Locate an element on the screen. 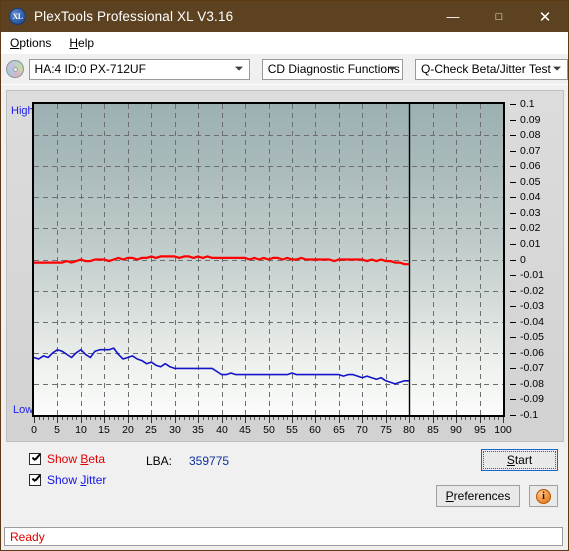 The image size is (569, 551). show-jitter-label: Show Jitter is located at coordinates (77, 480).